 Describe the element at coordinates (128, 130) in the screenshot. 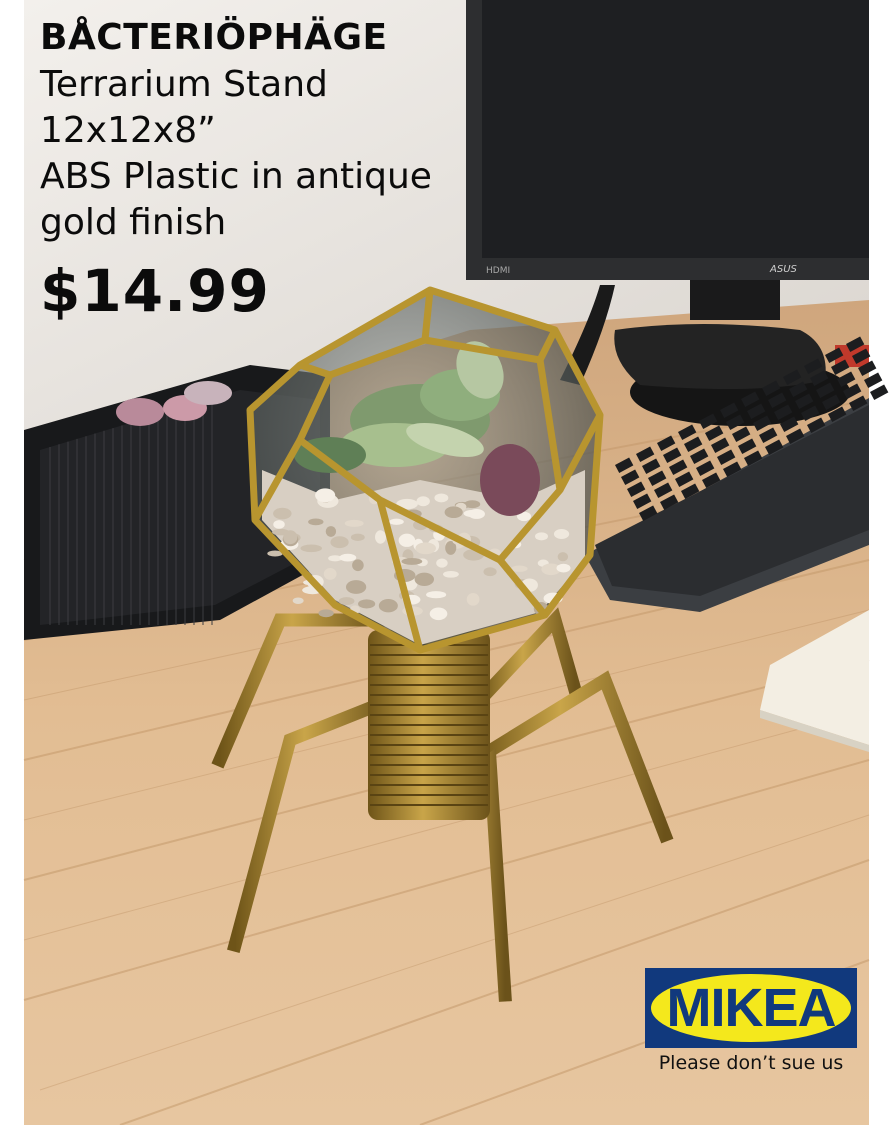

I see `product-line-dimensions: 12x12x8”` at that location.